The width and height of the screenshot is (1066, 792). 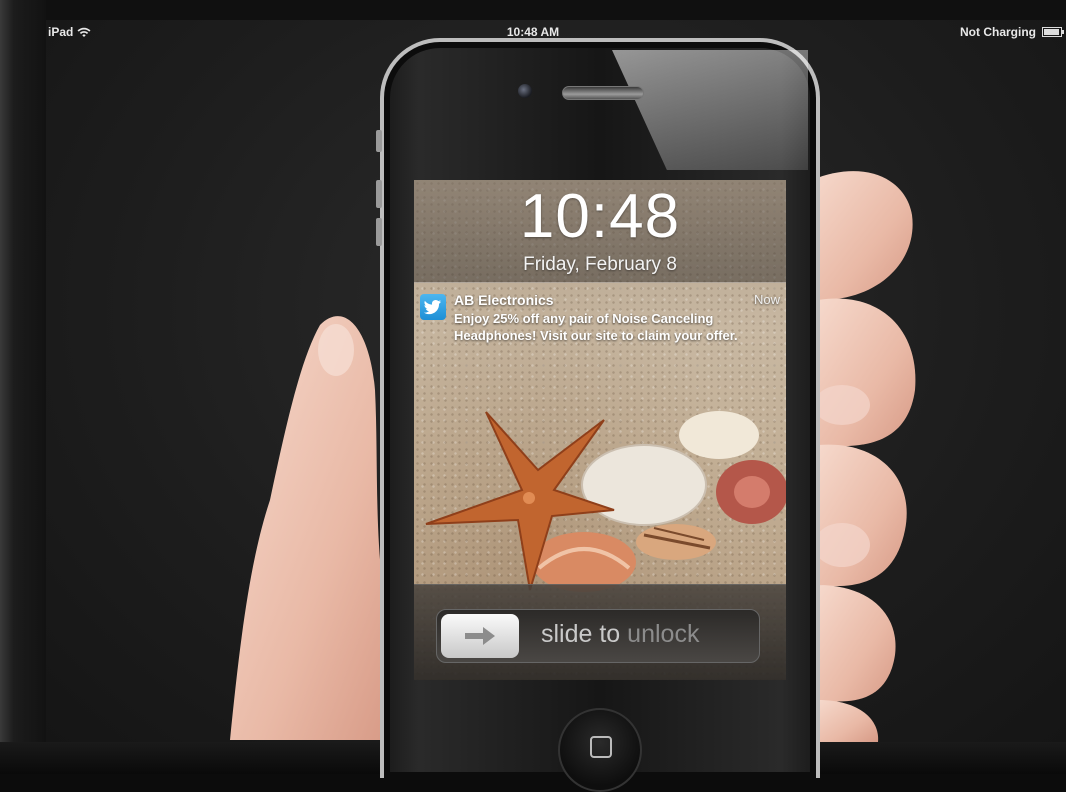 What do you see at coordinates (600, 216) in the screenshot?
I see `lock-time: 10:48` at bounding box center [600, 216].